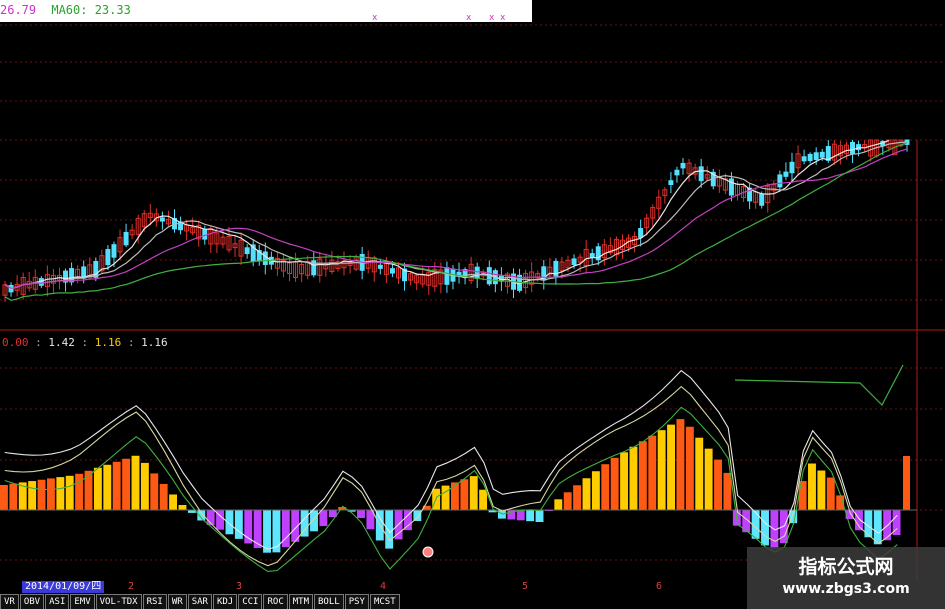  I want to click on indicator-value-3: 1.16, so click(108, 342).